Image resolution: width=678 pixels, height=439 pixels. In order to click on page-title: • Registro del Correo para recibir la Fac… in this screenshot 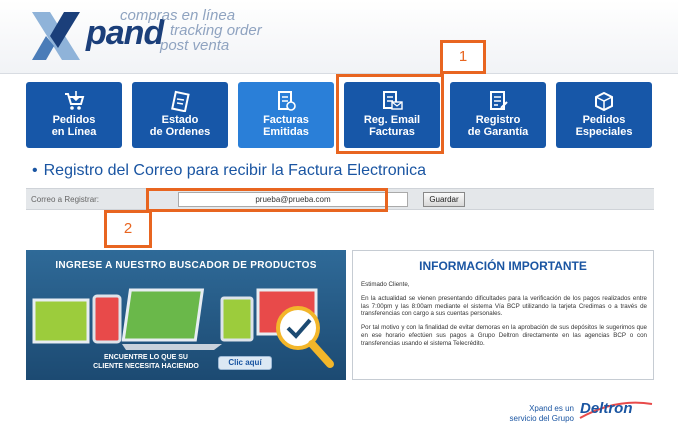, I will do `click(229, 171)`.